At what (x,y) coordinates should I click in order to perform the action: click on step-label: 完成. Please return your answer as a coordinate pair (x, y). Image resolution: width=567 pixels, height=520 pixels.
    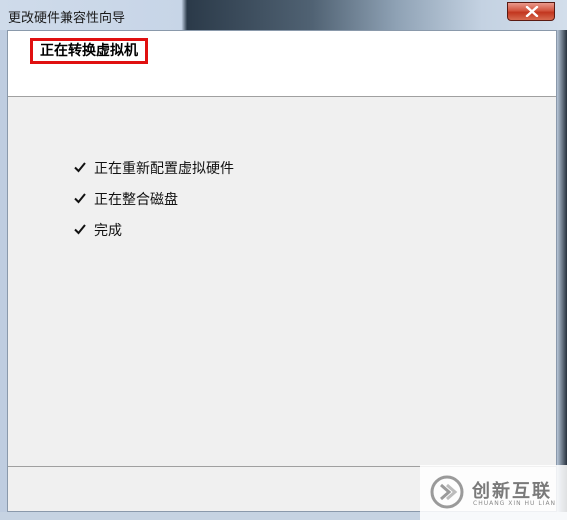
    Looking at the image, I should click on (108, 231).